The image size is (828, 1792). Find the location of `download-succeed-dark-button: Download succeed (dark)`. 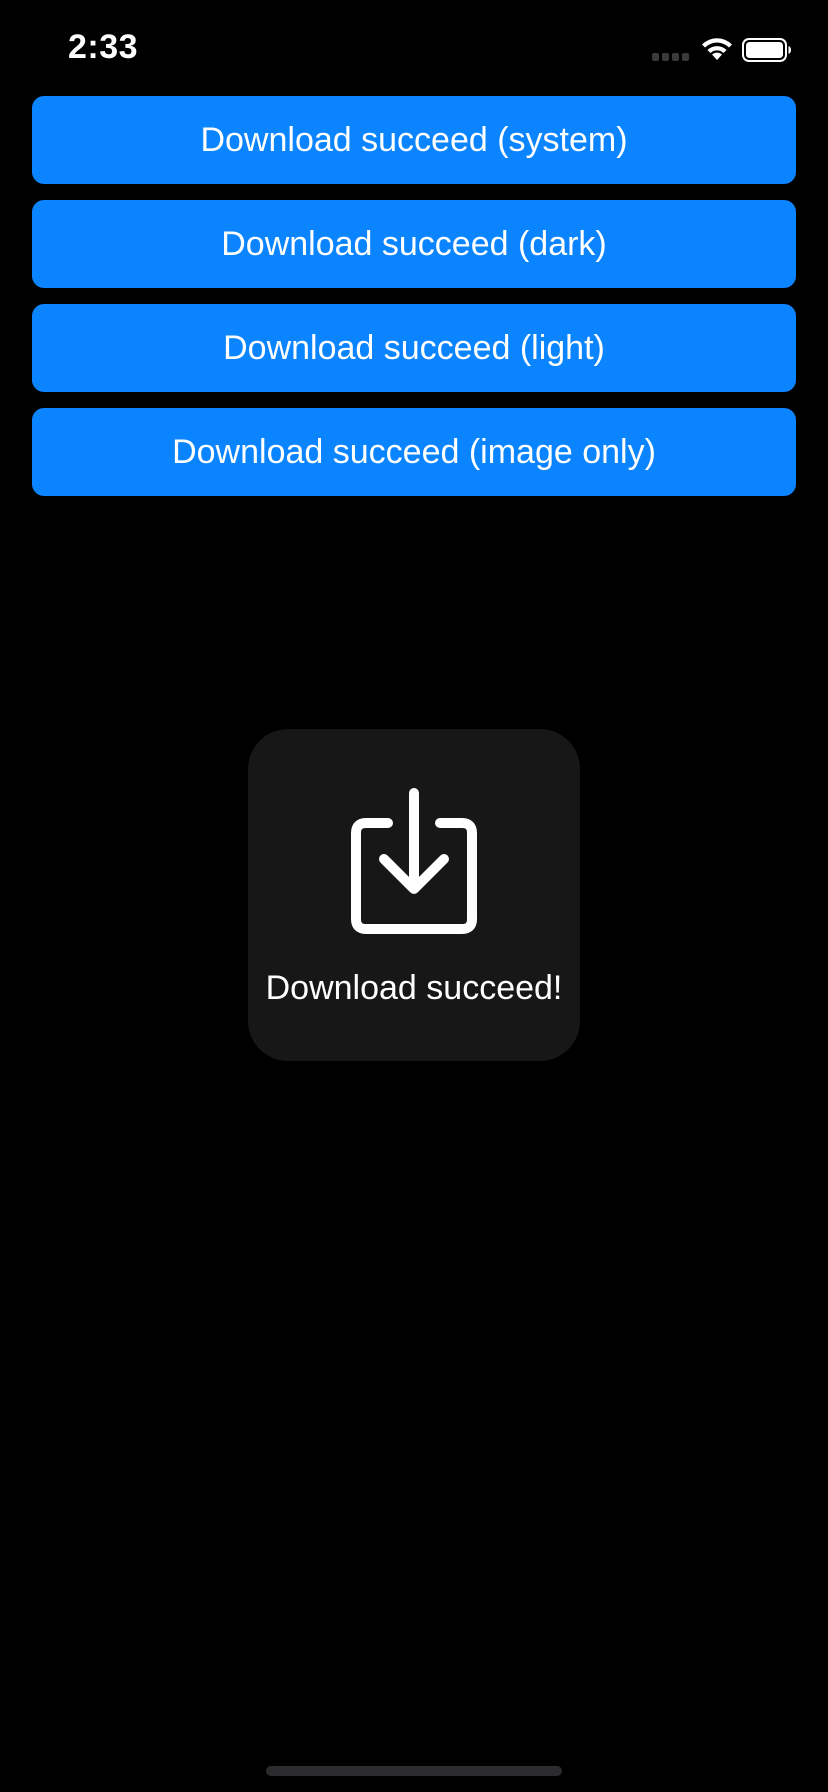

download-succeed-dark-button: Download succeed (dark) is located at coordinates (414, 244).